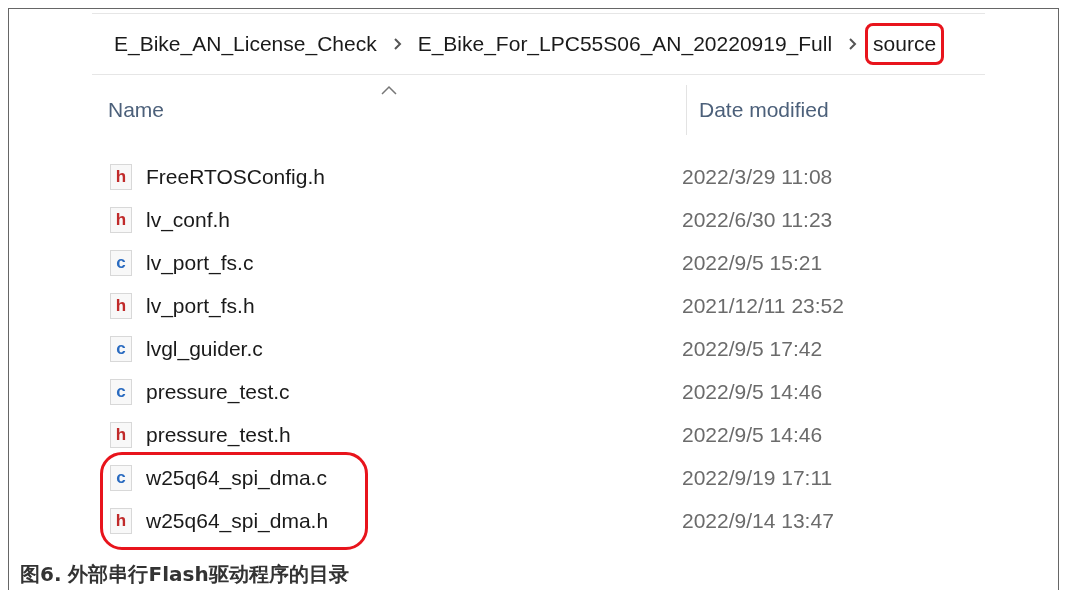 This screenshot has height=590, width=1067. What do you see at coordinates (763, 305) in the screenshot?
I see `date-modified: 2021/12/11 23:52` at bounding box center [763, 305].